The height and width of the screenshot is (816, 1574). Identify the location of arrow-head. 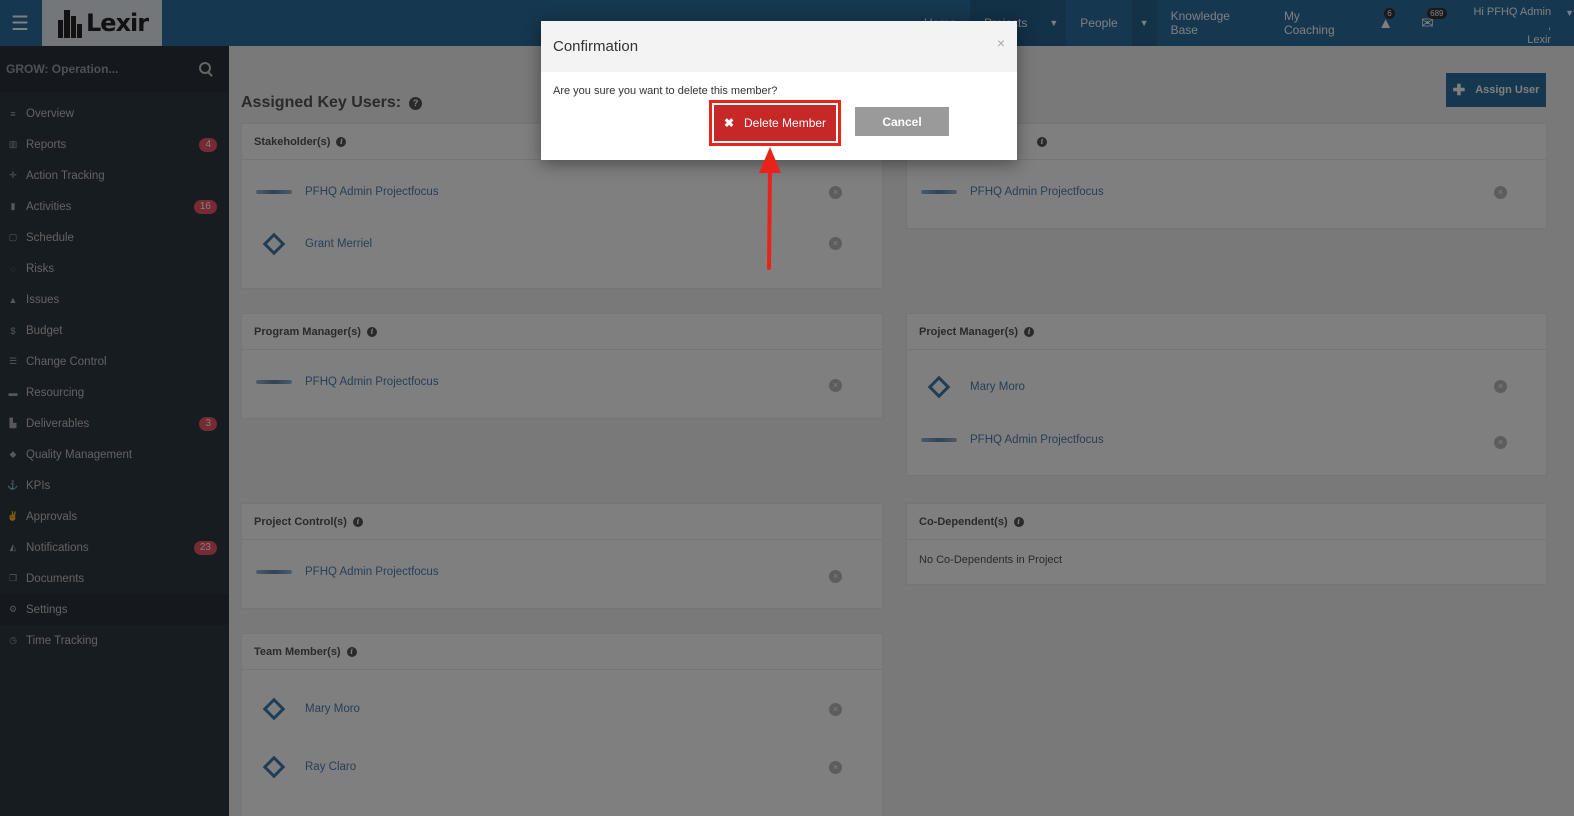
(770, 160).